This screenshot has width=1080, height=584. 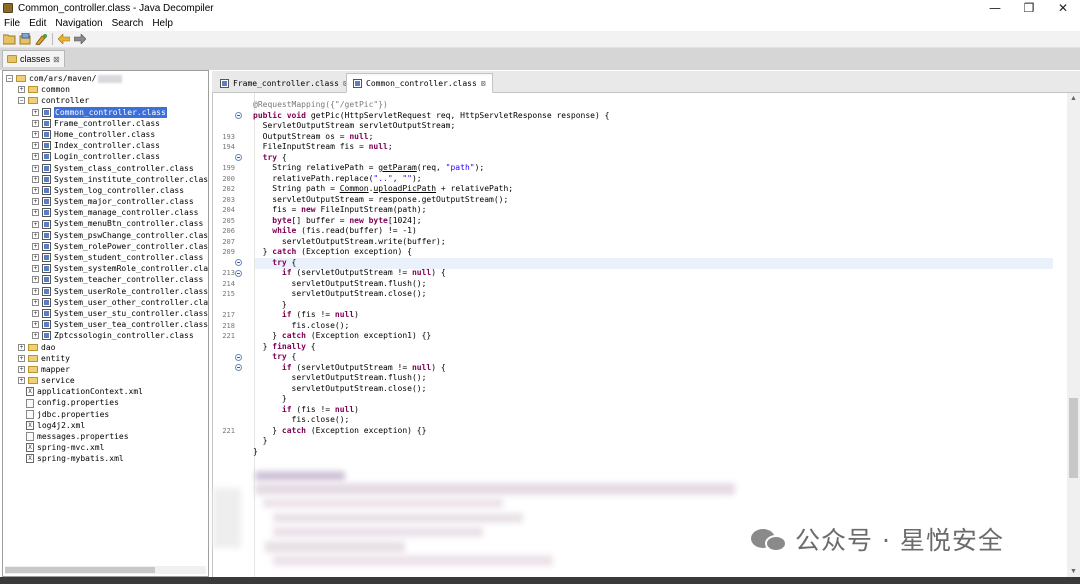 I want to click on tree-item: + System_userRole_controller.class, so click(x=105, y=291).